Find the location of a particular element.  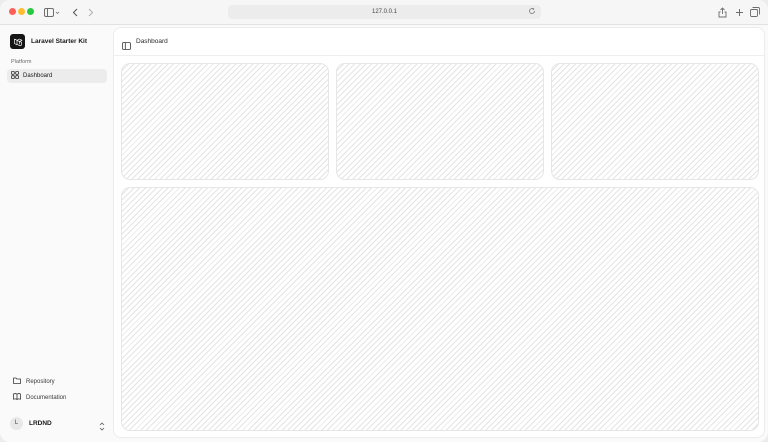

brand: Laravel Starter Kit is located at coordinates (48, 41).